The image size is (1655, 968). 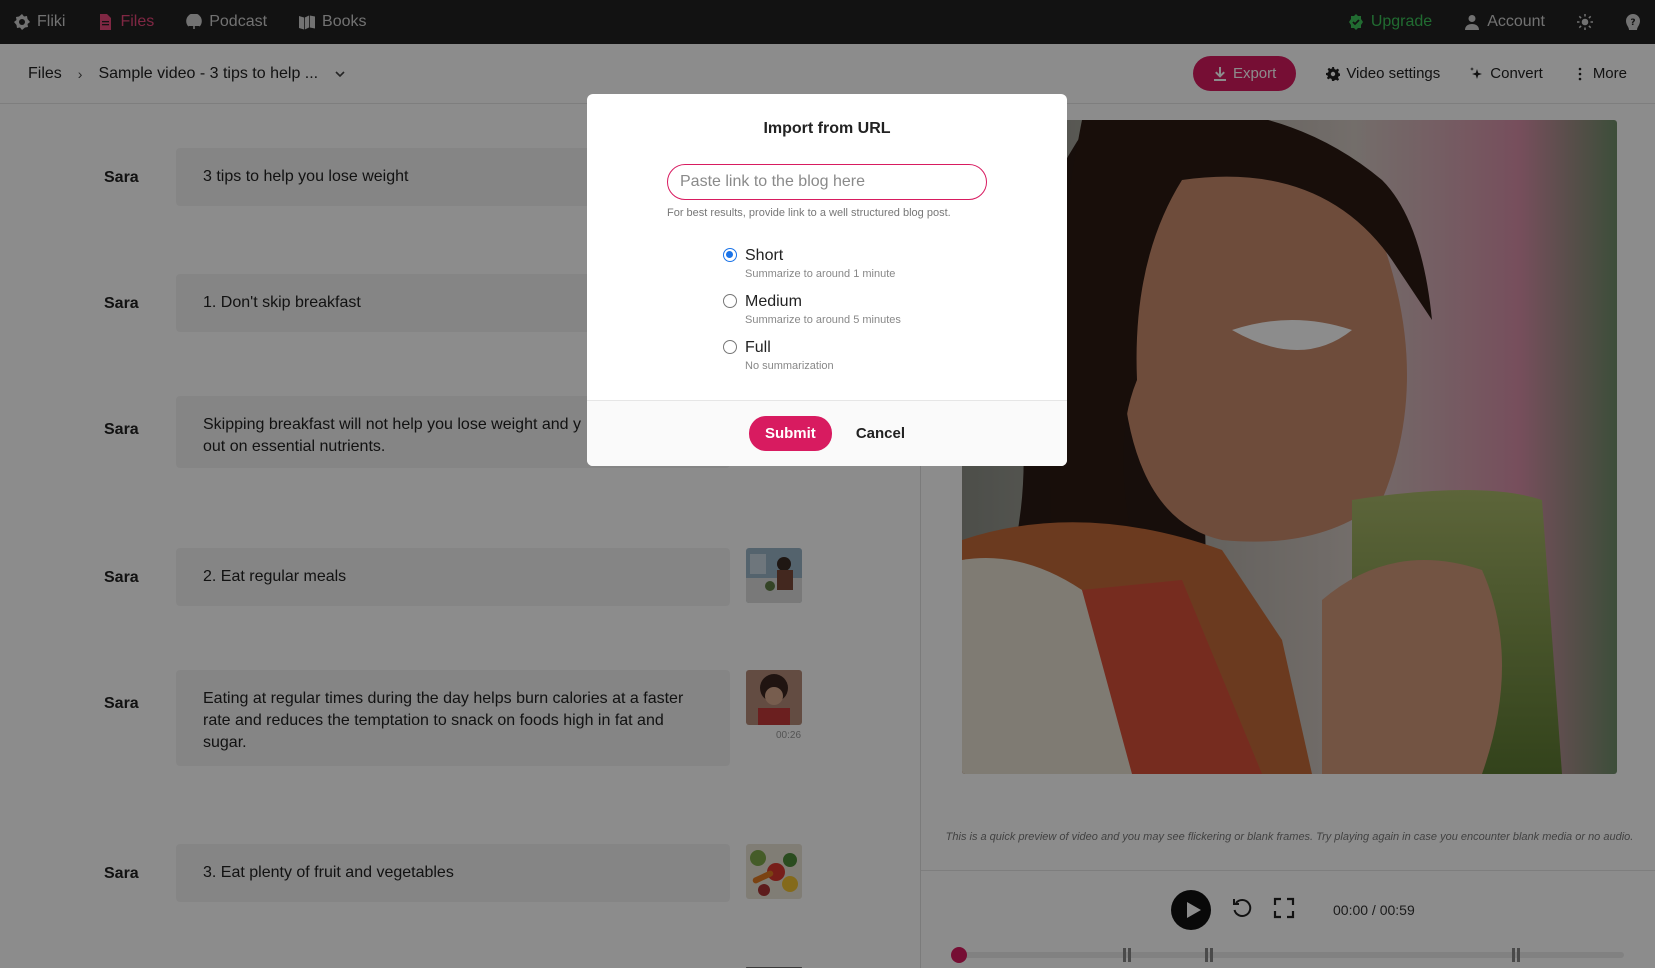 I want to click on submit-button: Submit, so click(x=790, y=433).